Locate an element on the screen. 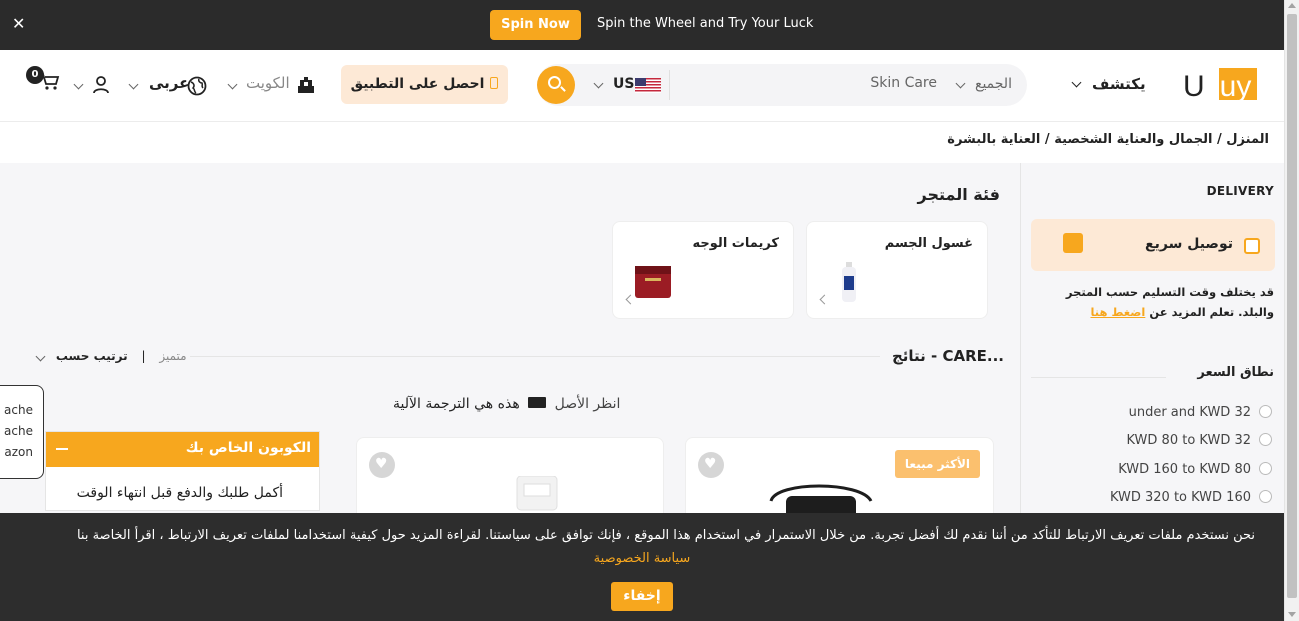  language-selector: عربى is located at coordinates (169, 83).